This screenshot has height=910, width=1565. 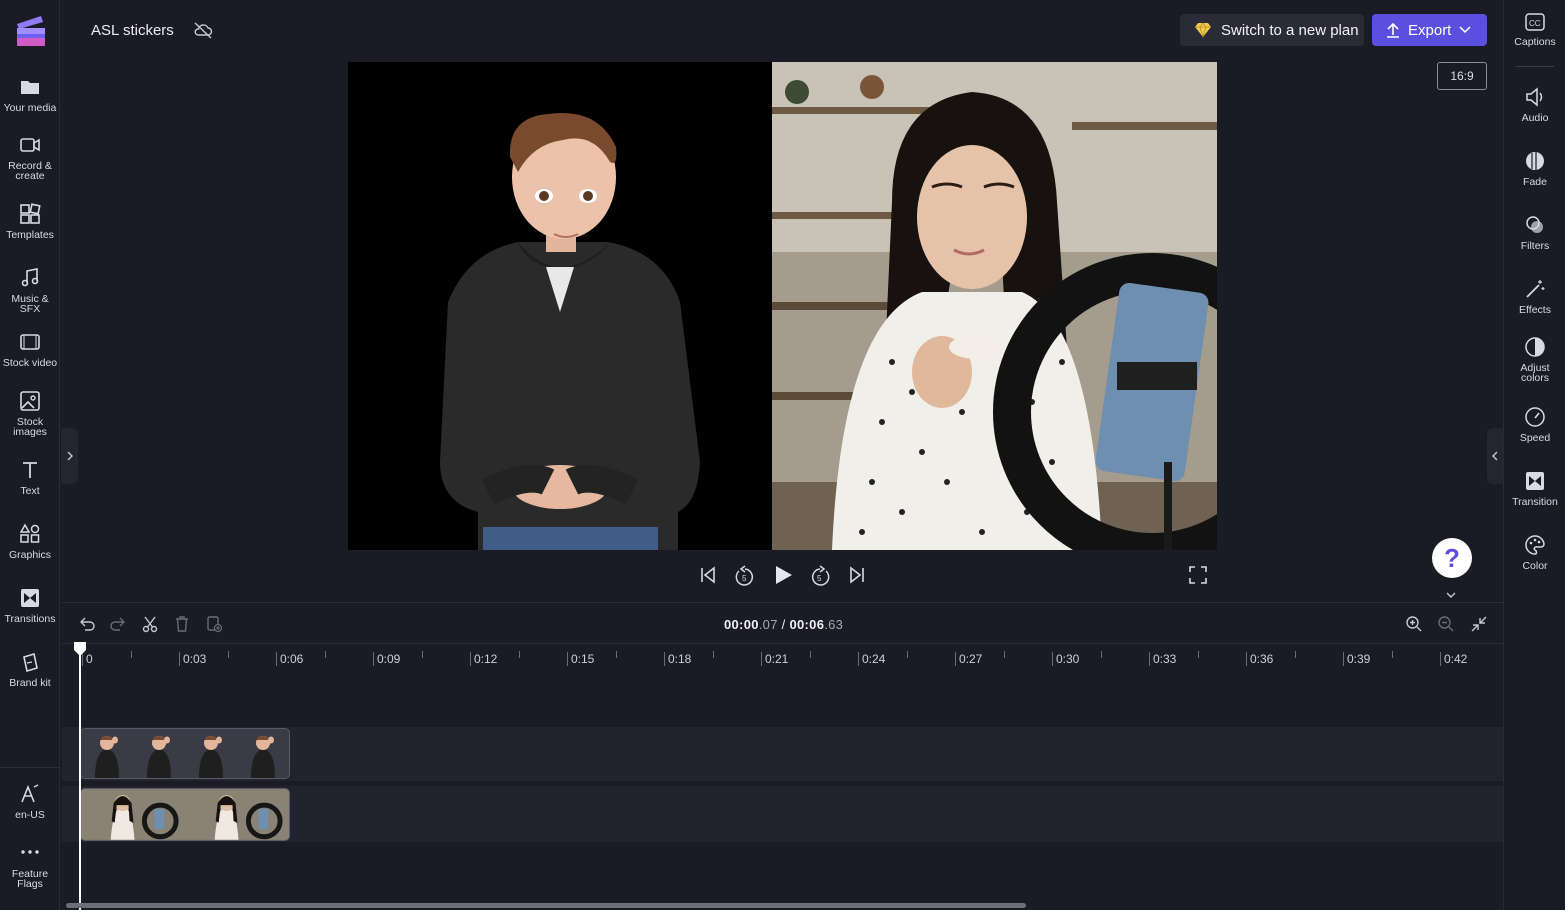 I want to click on sidebar-item-brand-kit: Brand kit, so click(x=30, y=669).